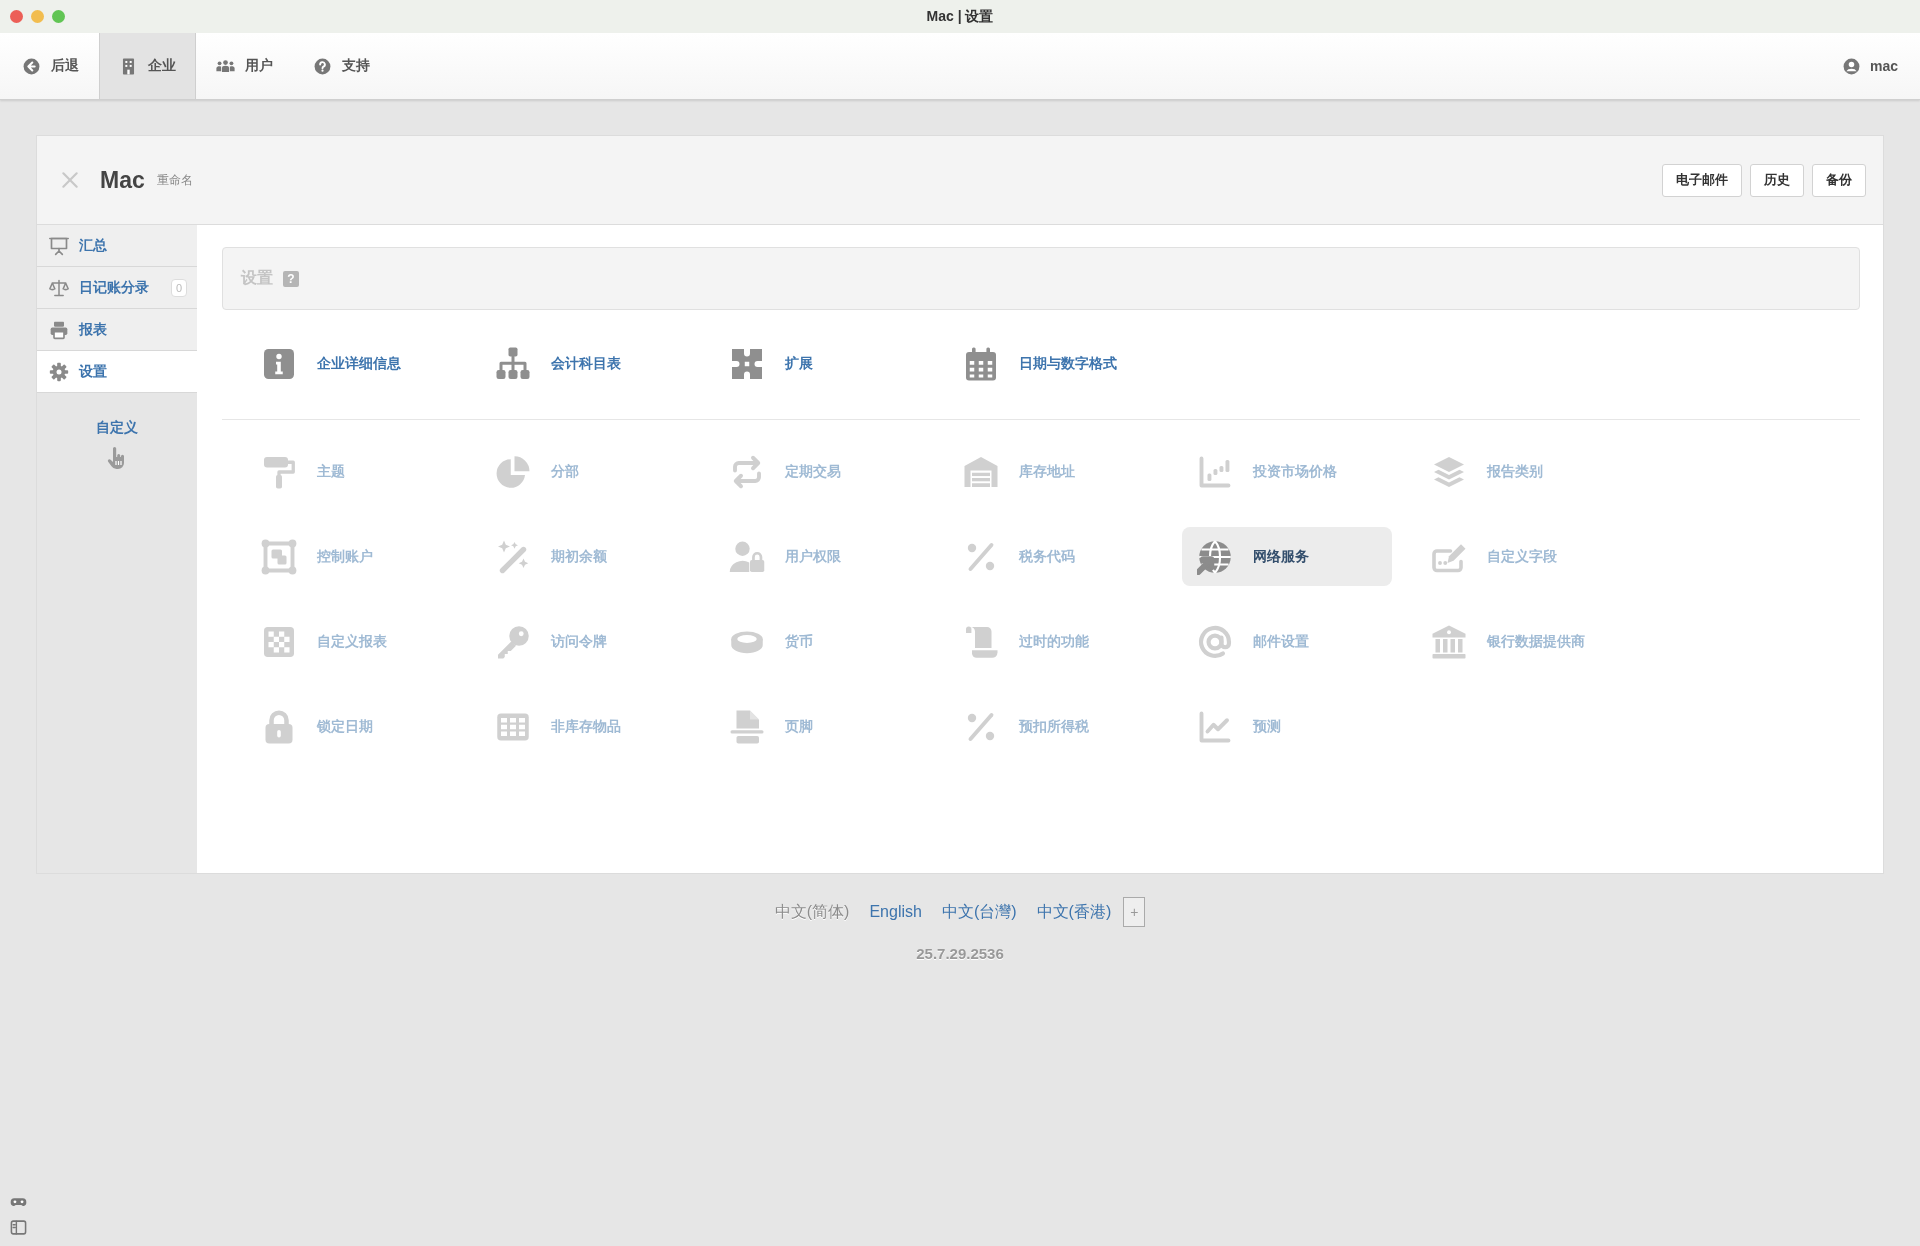 This screenshot has width=1920, height=1246. What do you see at coordinates (1287, 556) in the screenshot?
I see `settings-link: 网络服务` at bounding box center [1287, 556].